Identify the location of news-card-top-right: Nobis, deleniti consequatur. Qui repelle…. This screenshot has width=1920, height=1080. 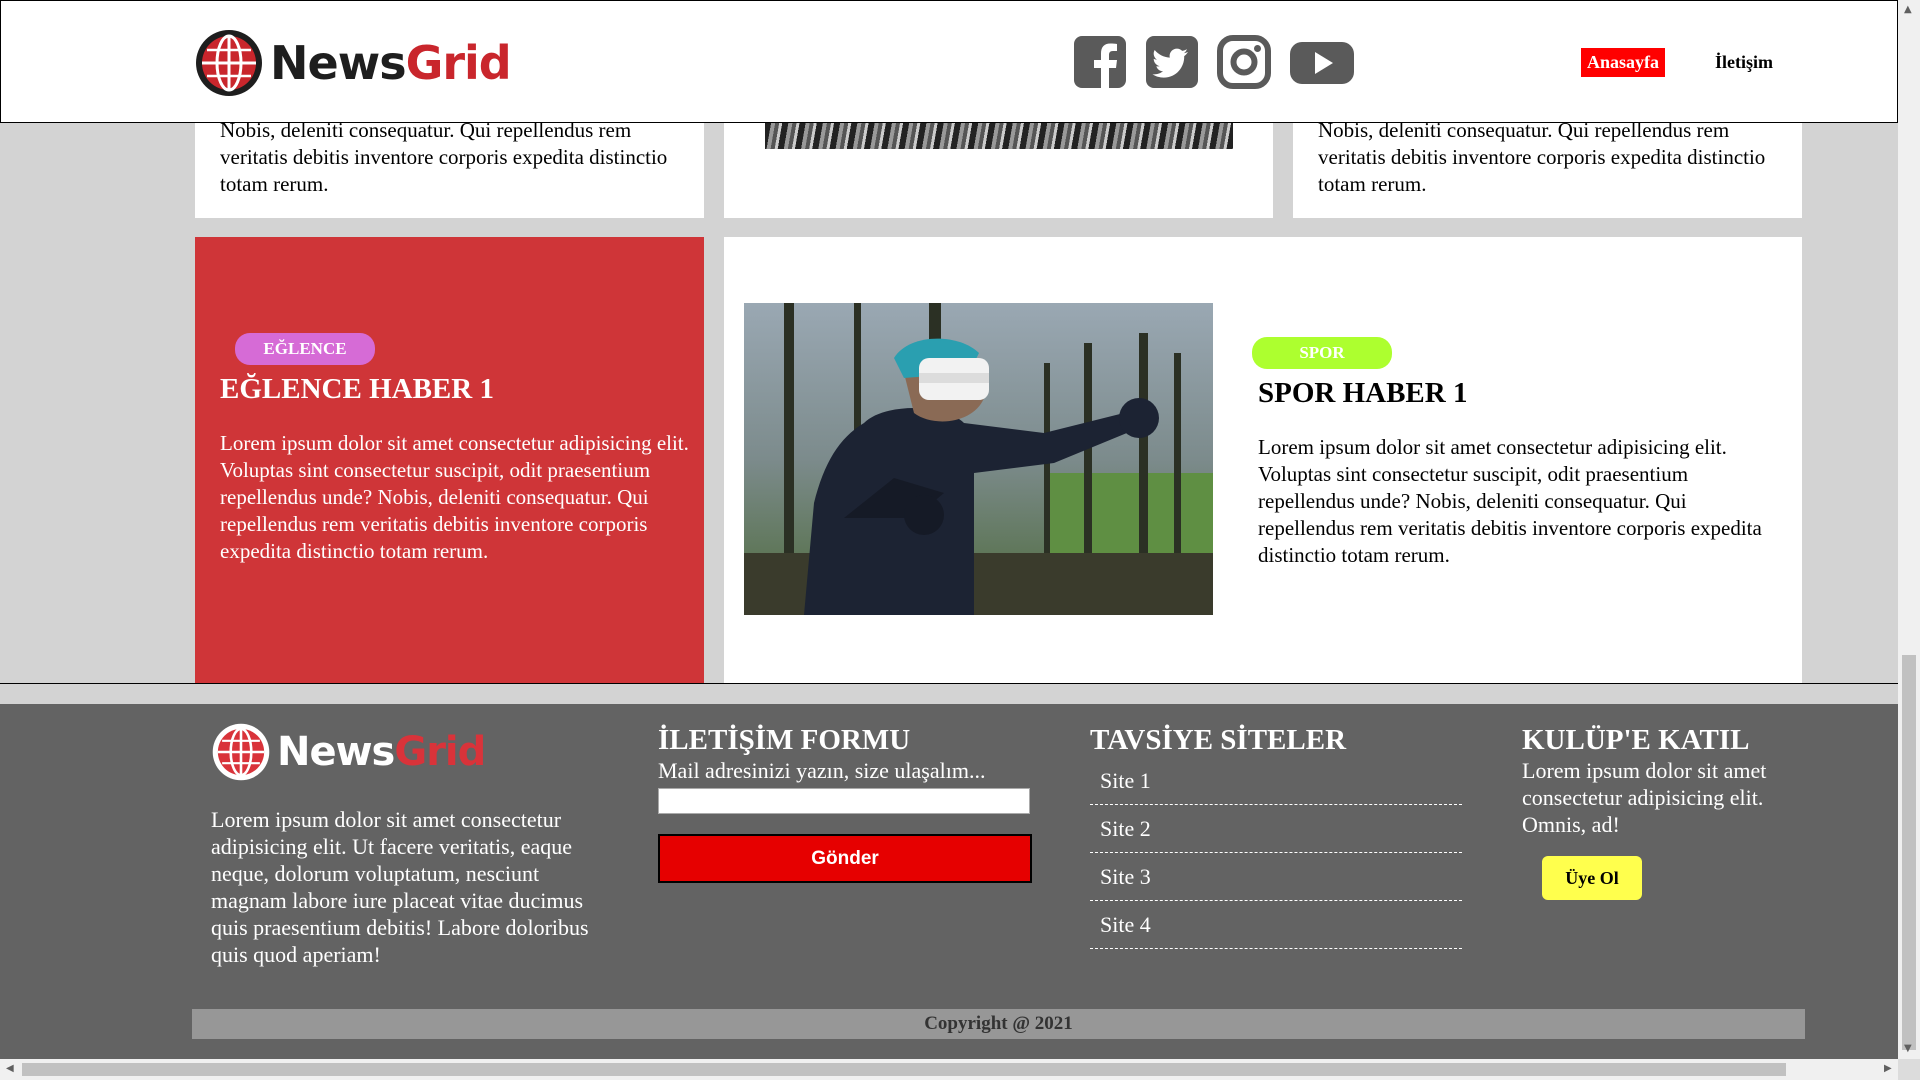
(1547, 168).